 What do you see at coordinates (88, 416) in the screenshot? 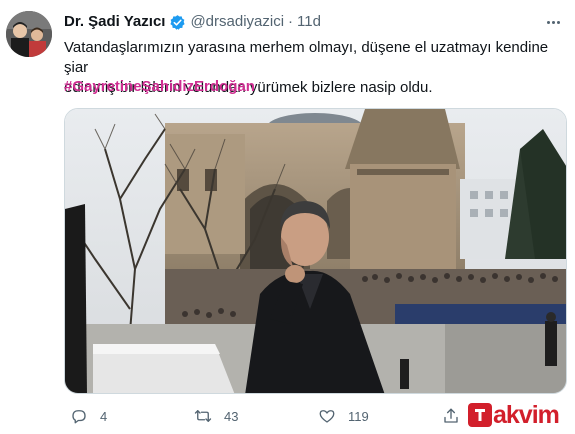
I see `reply-button: 4` at bounding box center [88, 416].